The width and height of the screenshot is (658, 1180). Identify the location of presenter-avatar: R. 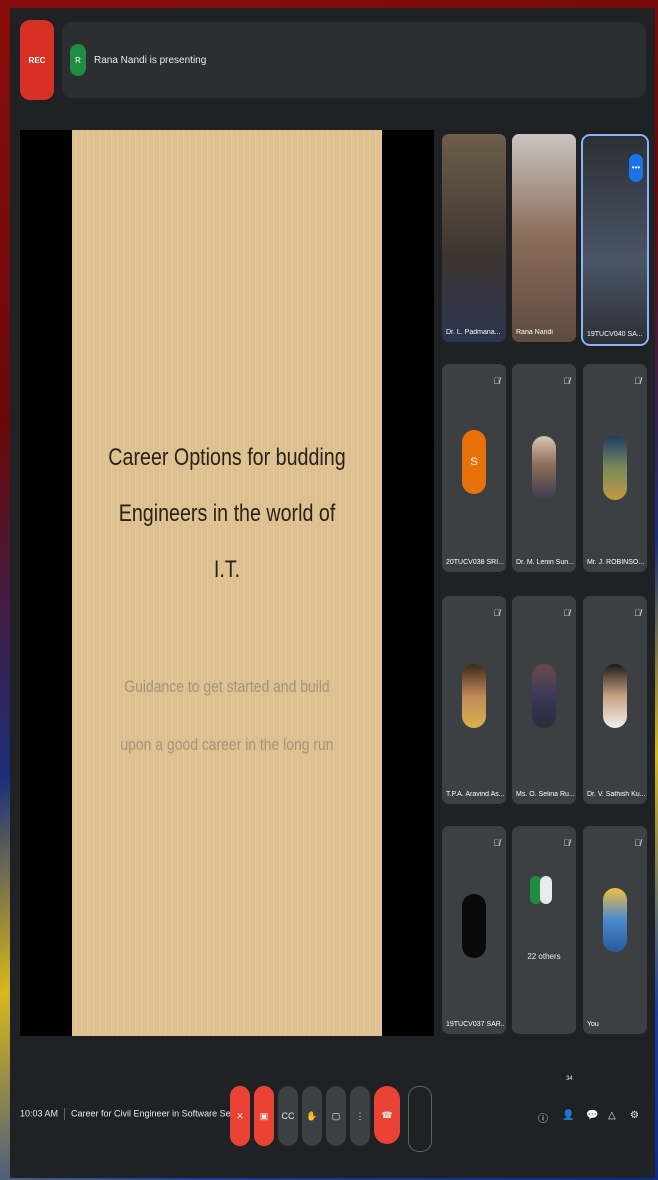
(78, 60).